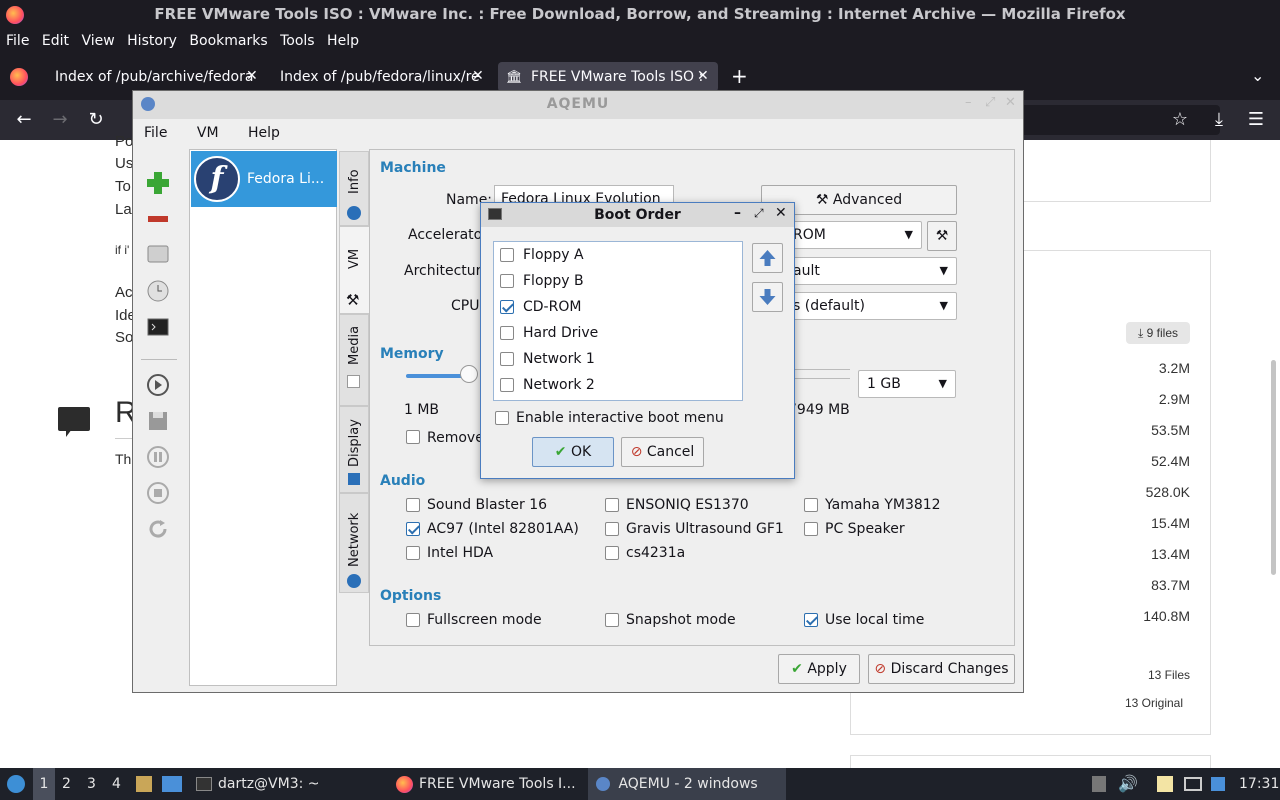  I want to click on boot-item-hard-drive: Hard Drive, so click(618, 333).